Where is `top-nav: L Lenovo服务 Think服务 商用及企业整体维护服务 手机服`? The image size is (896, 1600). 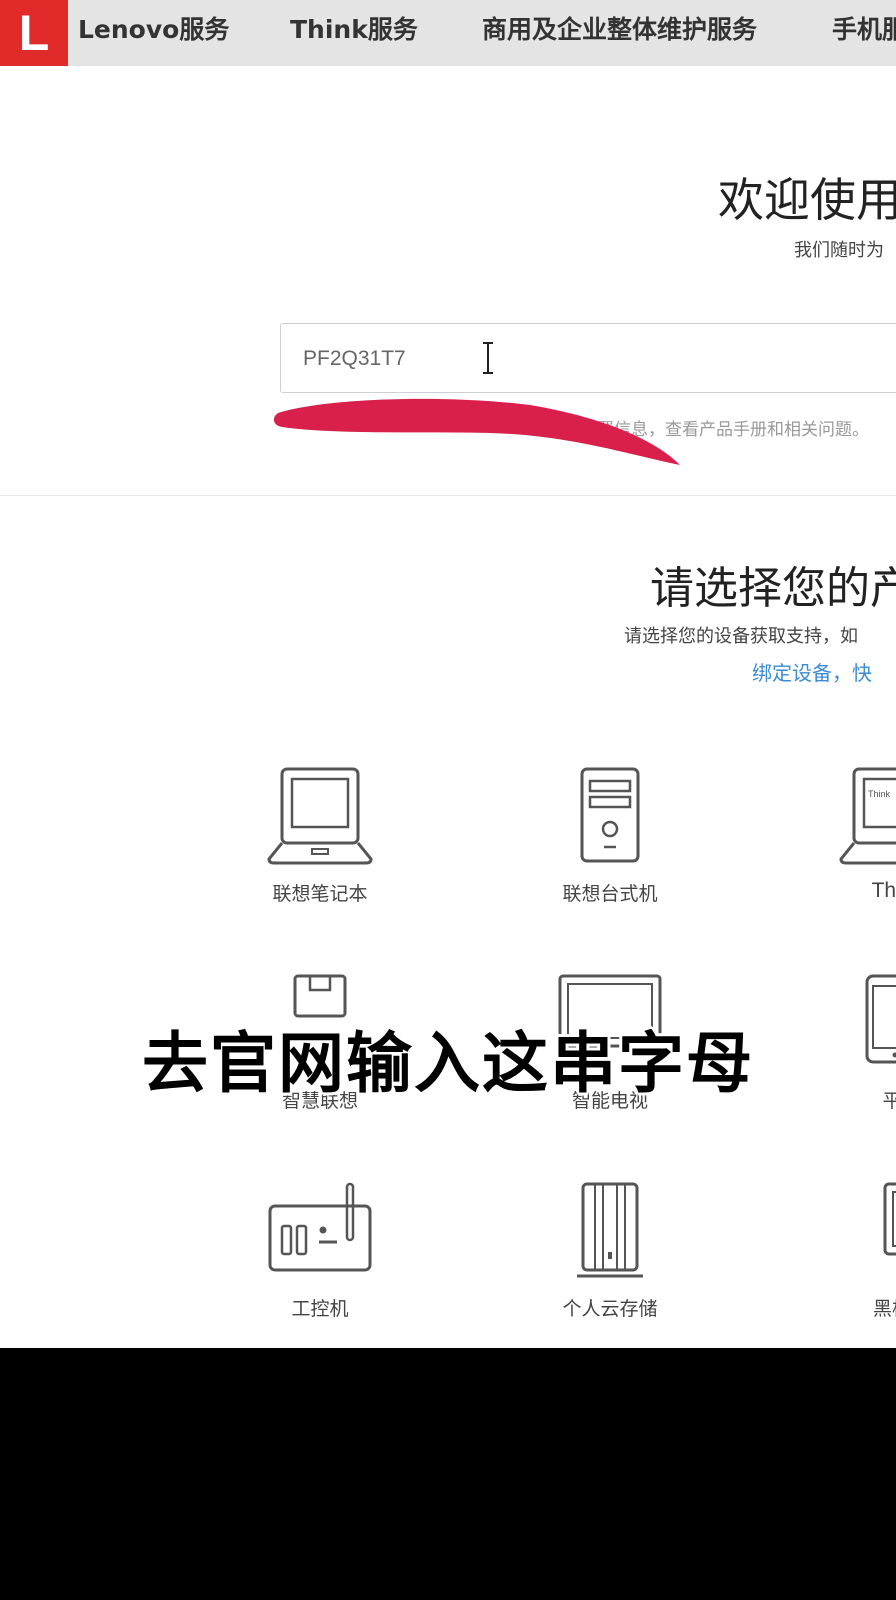 top-nav: L Lenovo服务 Think服务 商用及企业整体维护服务 手机服 is located at coordinates (448, 33).